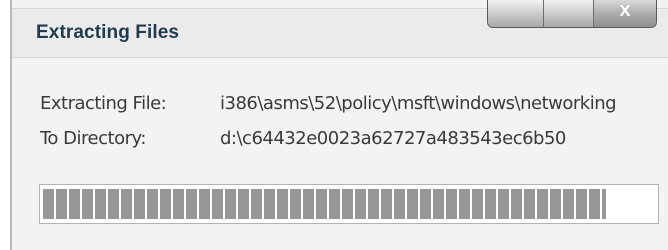  I want to click on dialog-title: Extracting Files, so click(108, 32).